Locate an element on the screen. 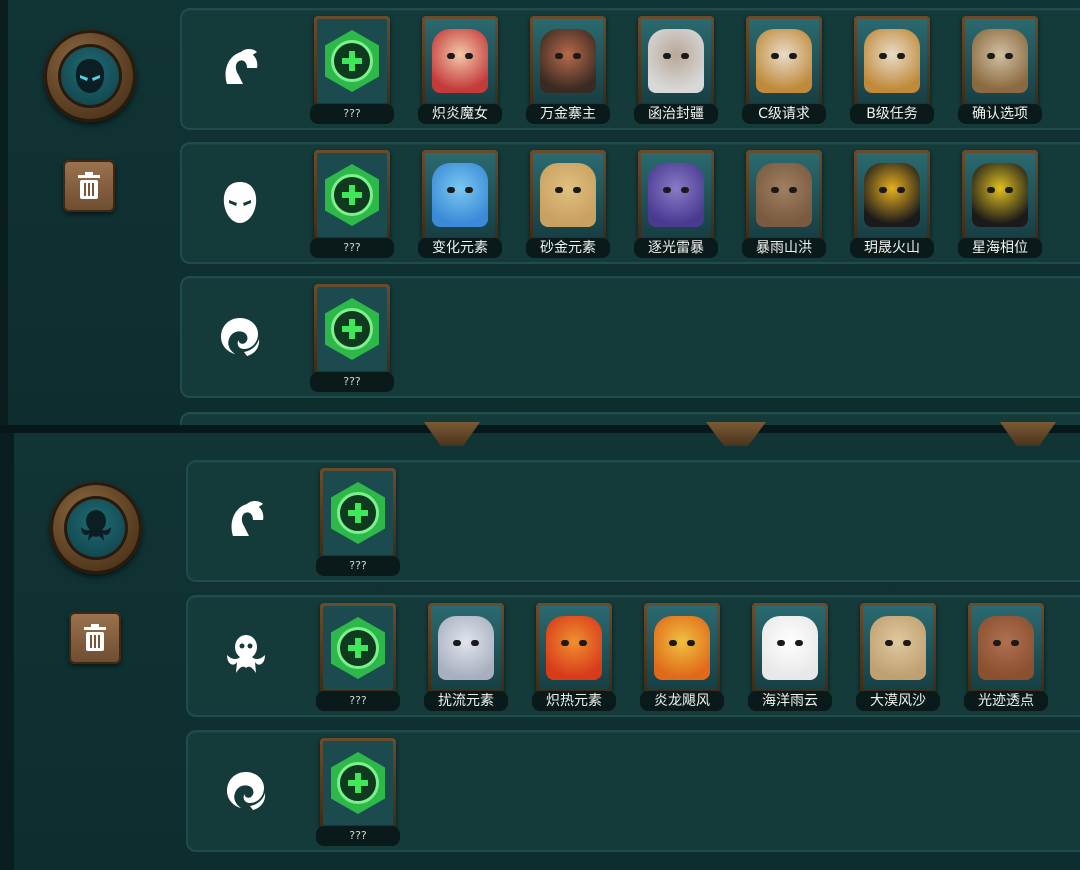 The width and height of the screenshot is (1080, 870). hero-card: B级任务 is located at coordinates (892, 70).